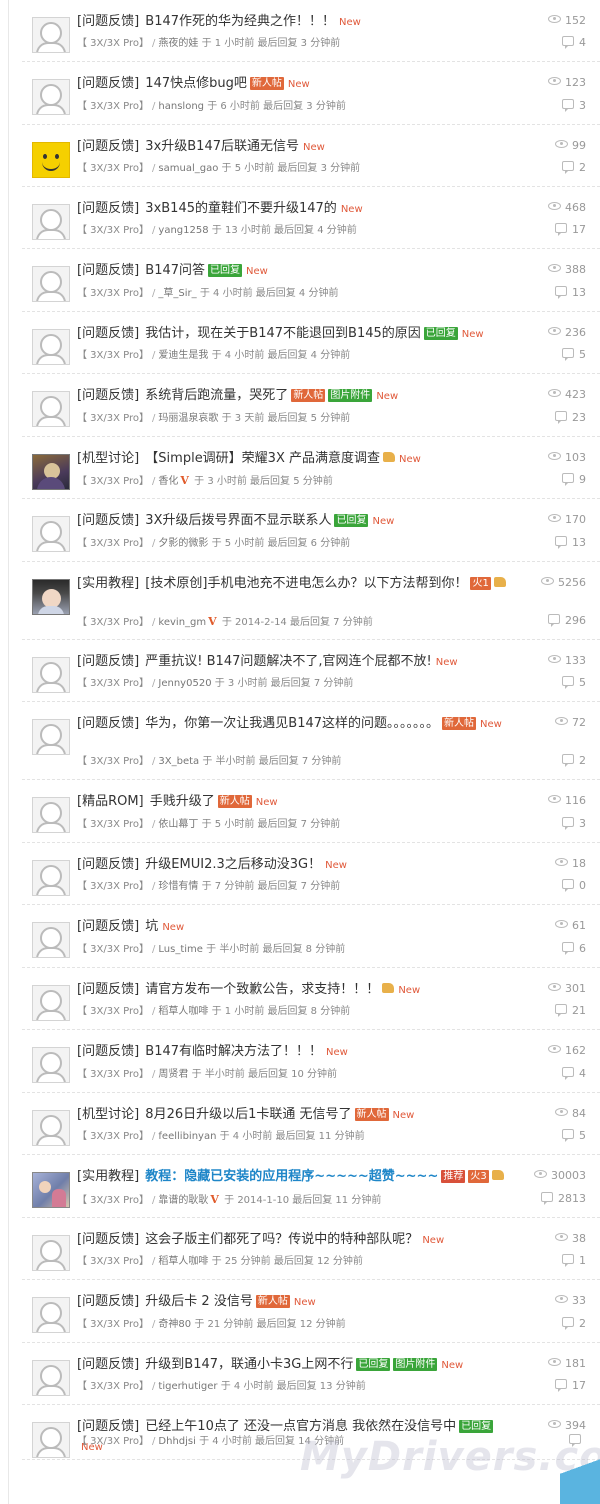 This screenshot has height=1504, width=600. What do you see at coordinates (178, 761) in the screenshot?
I see `author-link: 3X_beta` at bounding box center [178, 761].